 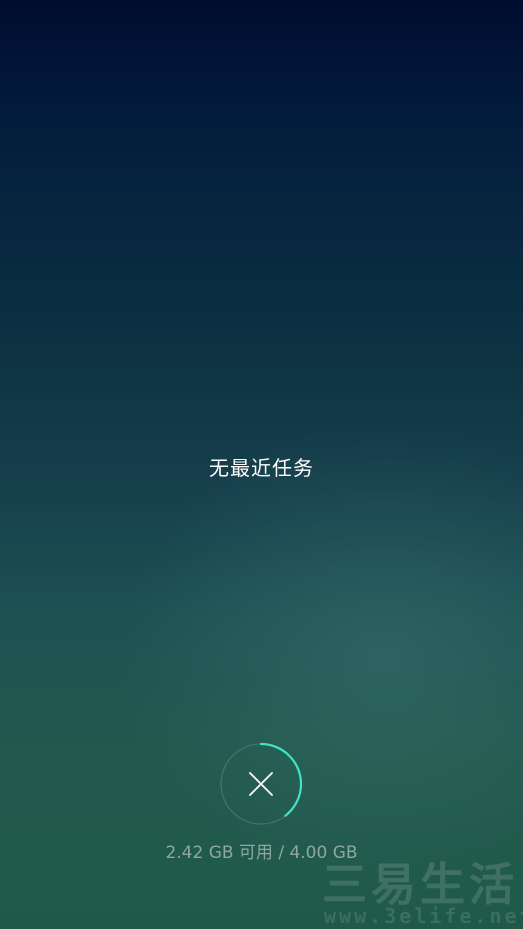 What do you see at coordinates (261, 468) in the screenshot?
I see `no-recent-tasks-label: 无最近任务` at bounding box center [261, 468].